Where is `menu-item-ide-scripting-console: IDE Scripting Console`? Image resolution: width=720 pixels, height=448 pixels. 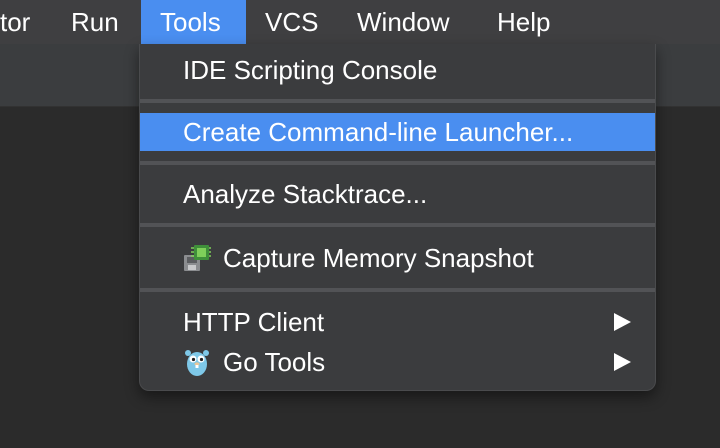
menu-item-ide-scripting-console: IDE Scripting Console is located at coordinates (397, 70).